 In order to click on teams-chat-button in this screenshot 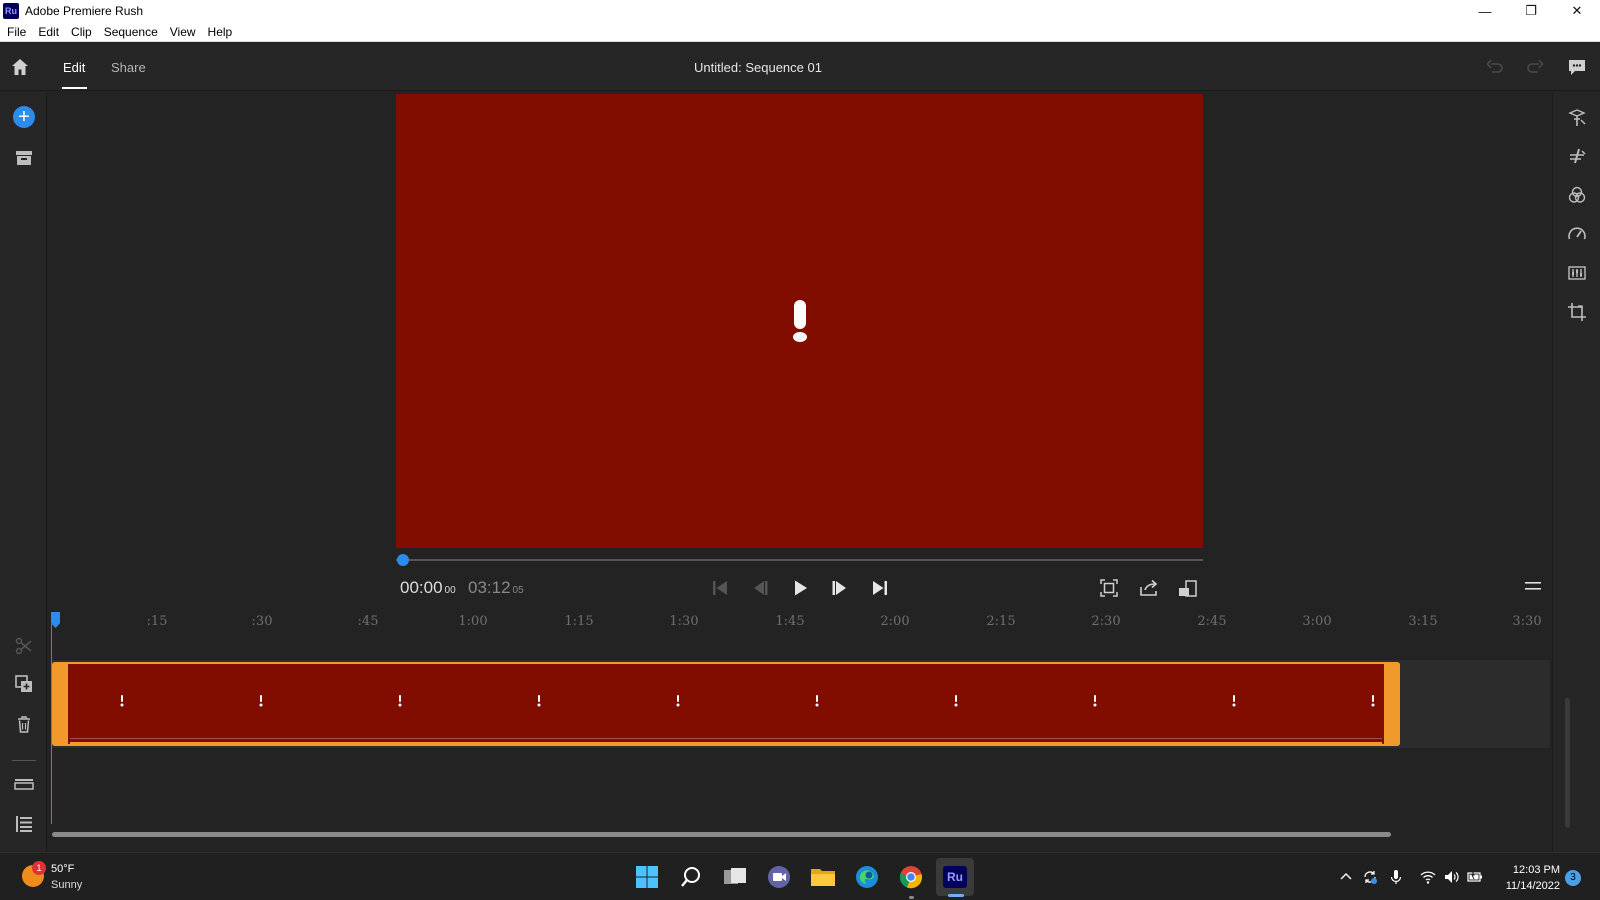, I will do `click(779, 877)`.